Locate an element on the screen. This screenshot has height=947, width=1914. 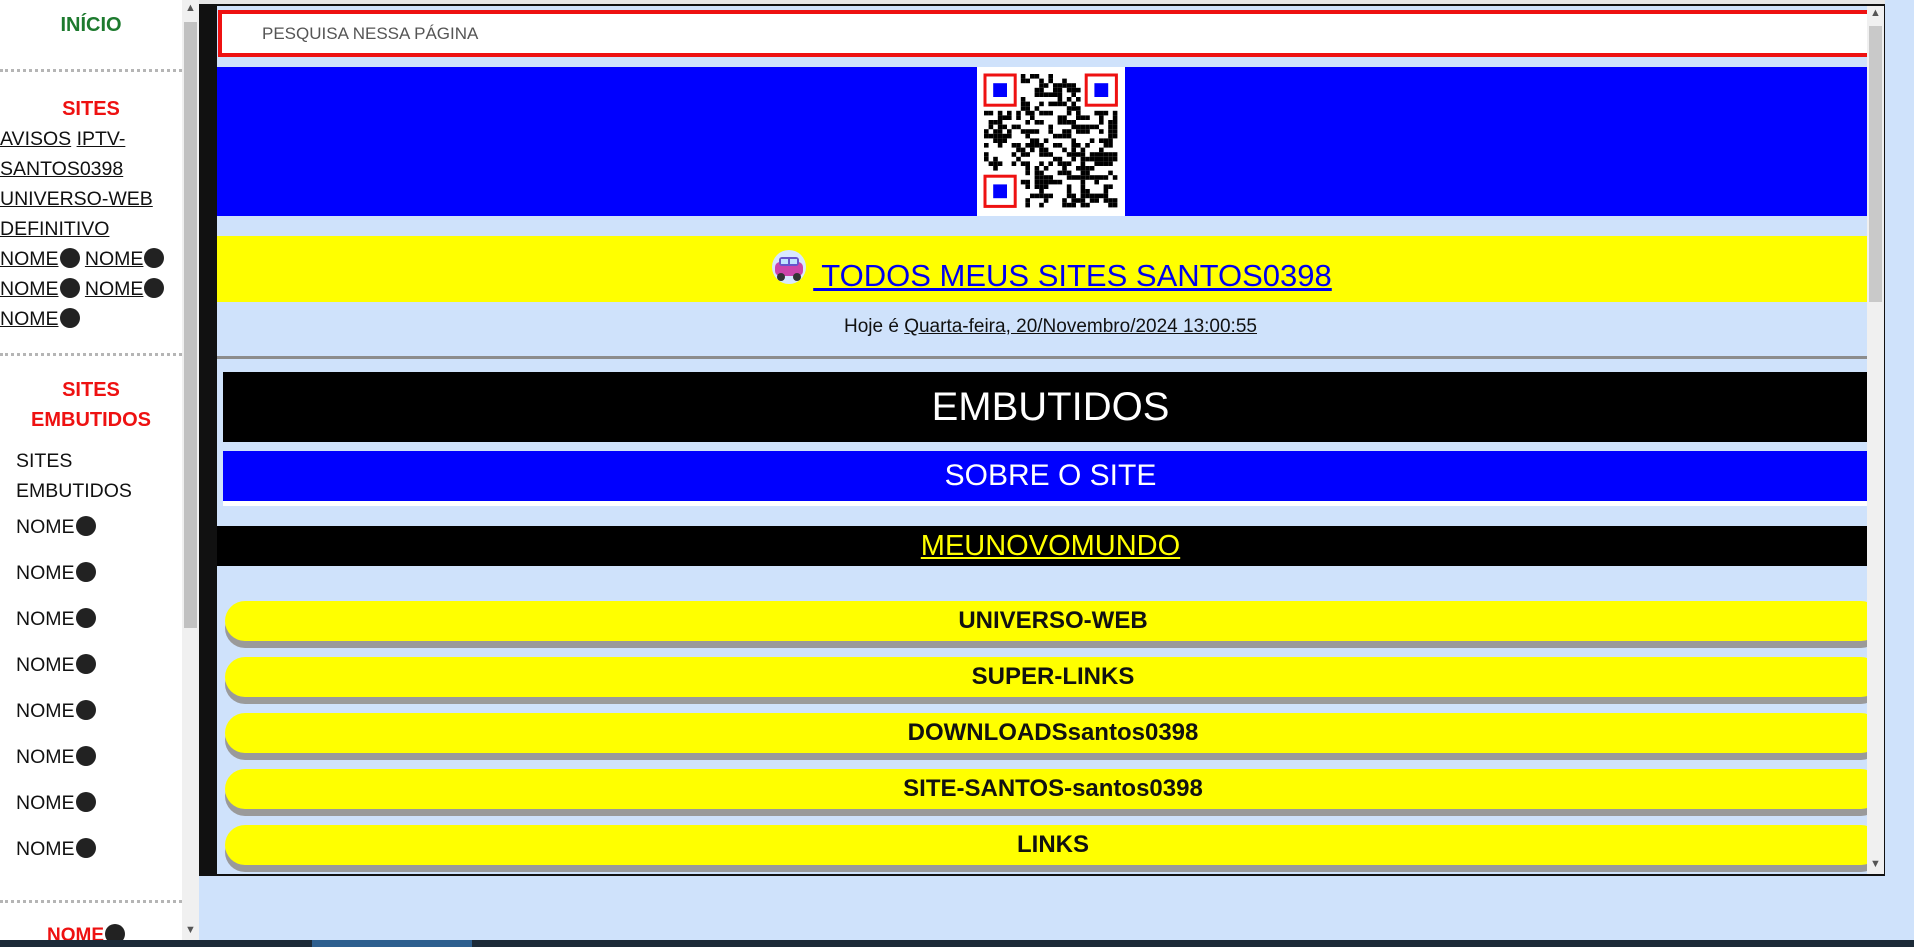
sidebar-inicio-link: INÍCIO is located at coordinates (91, 25).